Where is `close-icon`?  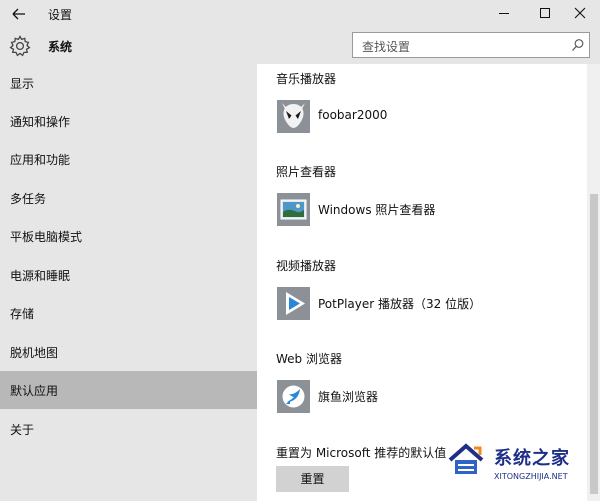
close-icon is located at coordinates (580, 13).